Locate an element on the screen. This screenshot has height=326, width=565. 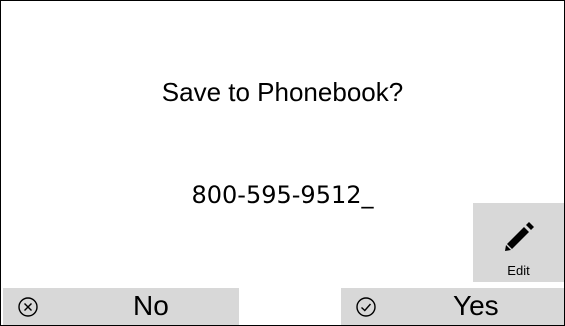
circle-check-icon is located at coordinates (366, 307).